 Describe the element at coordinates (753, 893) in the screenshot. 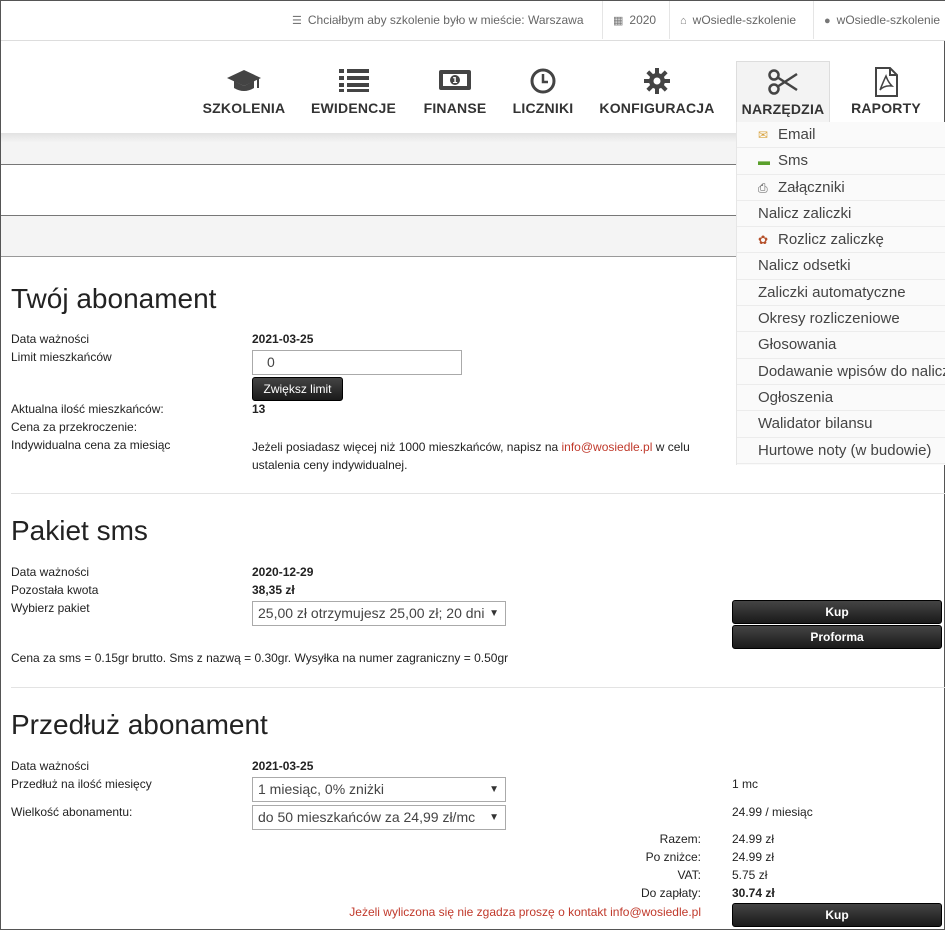

I see `pay-value: 30.74 zł` at that location.